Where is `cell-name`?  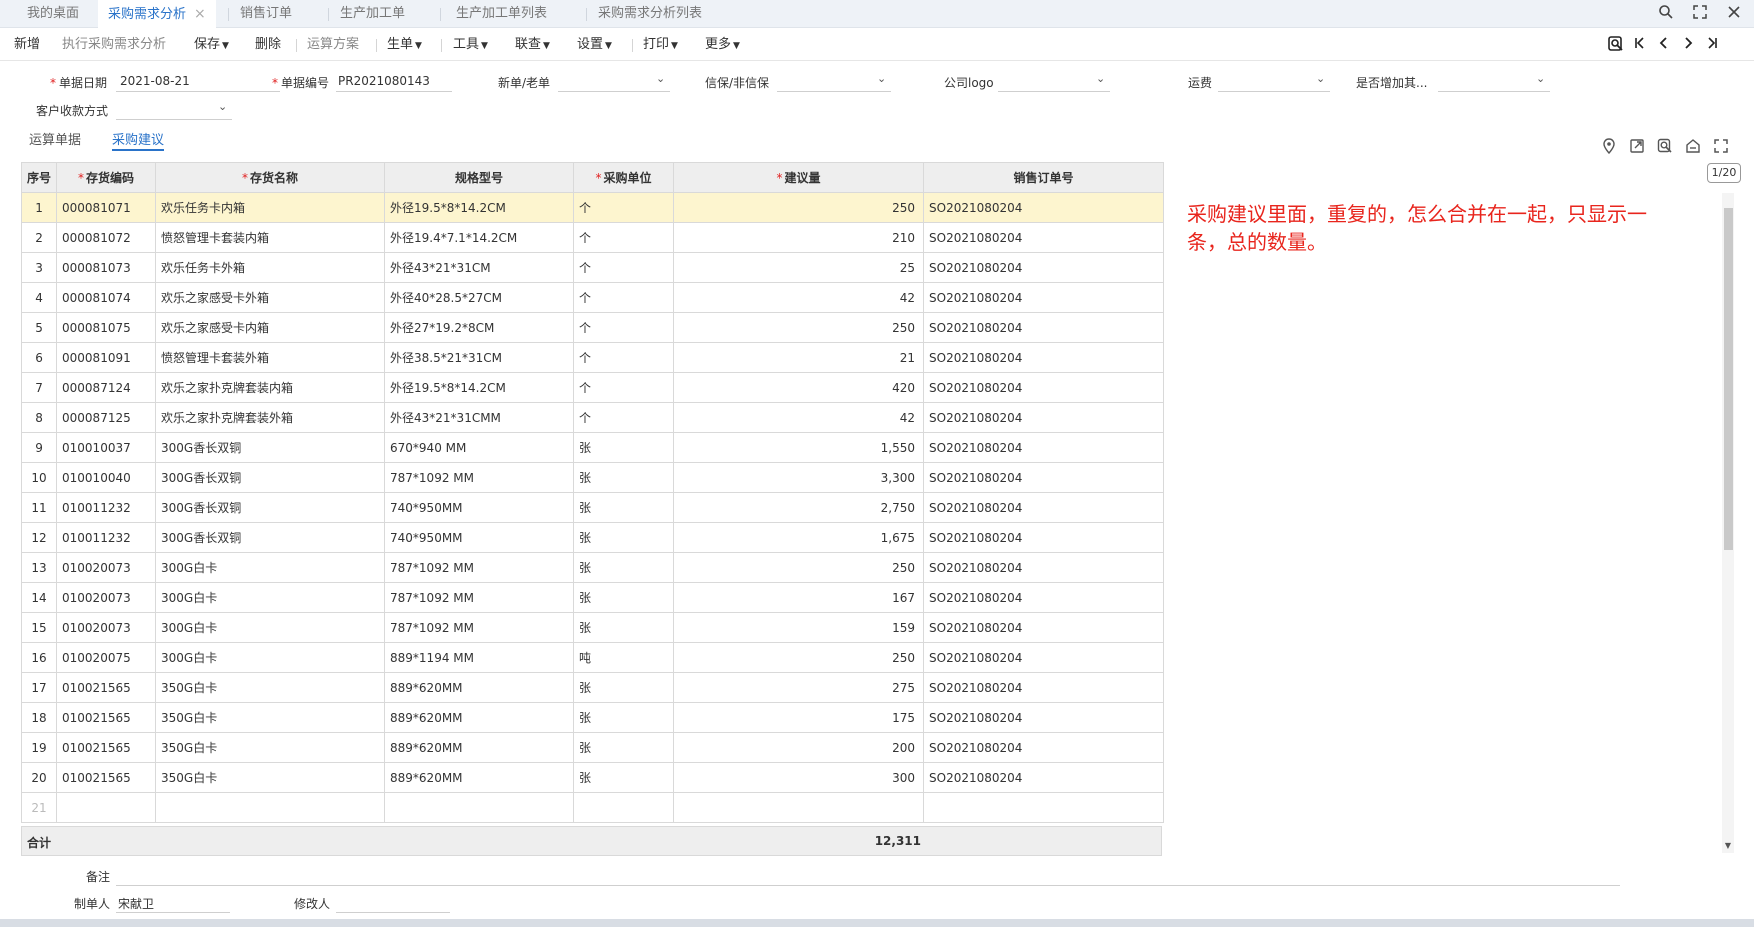
cell-name is located at coordinates (270, 807).